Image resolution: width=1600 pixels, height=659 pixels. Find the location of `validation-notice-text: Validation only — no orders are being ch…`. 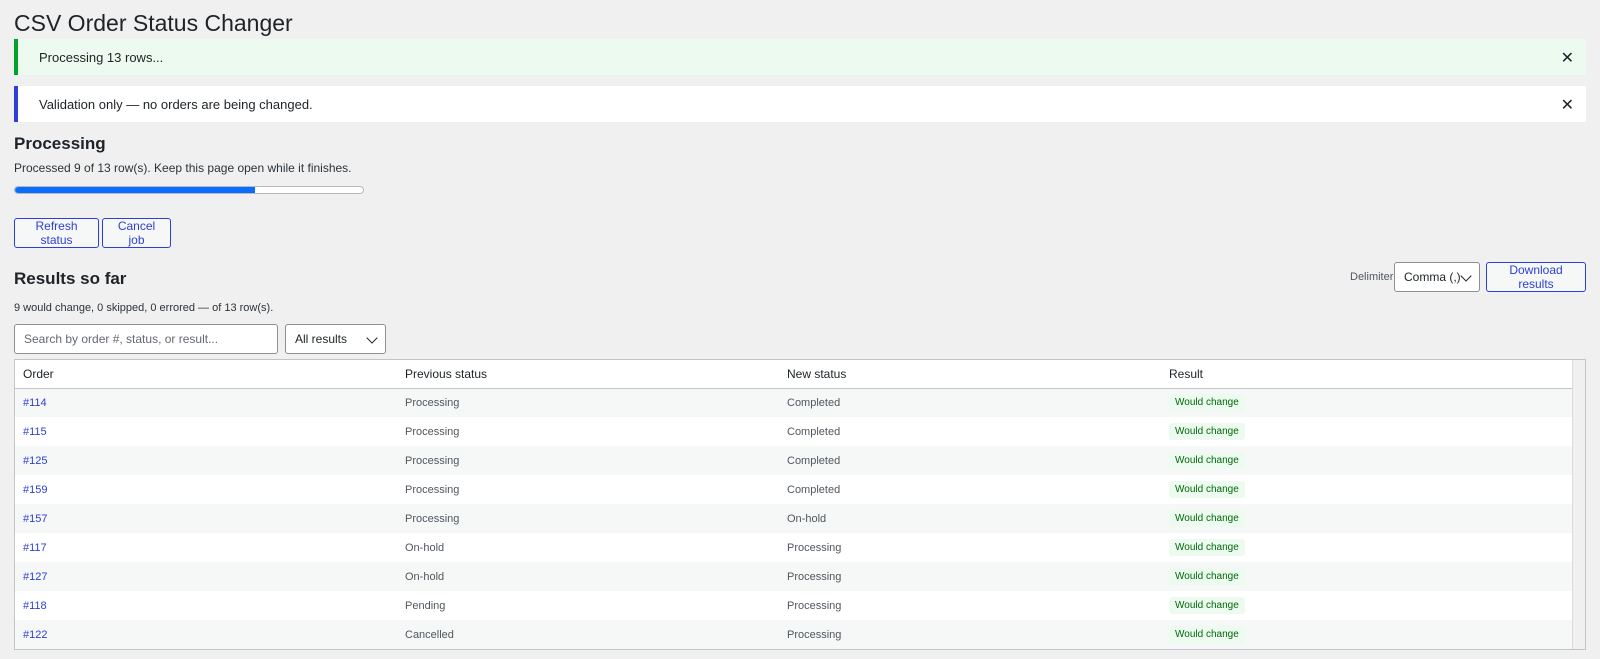

validation-notice-text: Validation only — no orders are being ch… is located at coordinates (176, 104).